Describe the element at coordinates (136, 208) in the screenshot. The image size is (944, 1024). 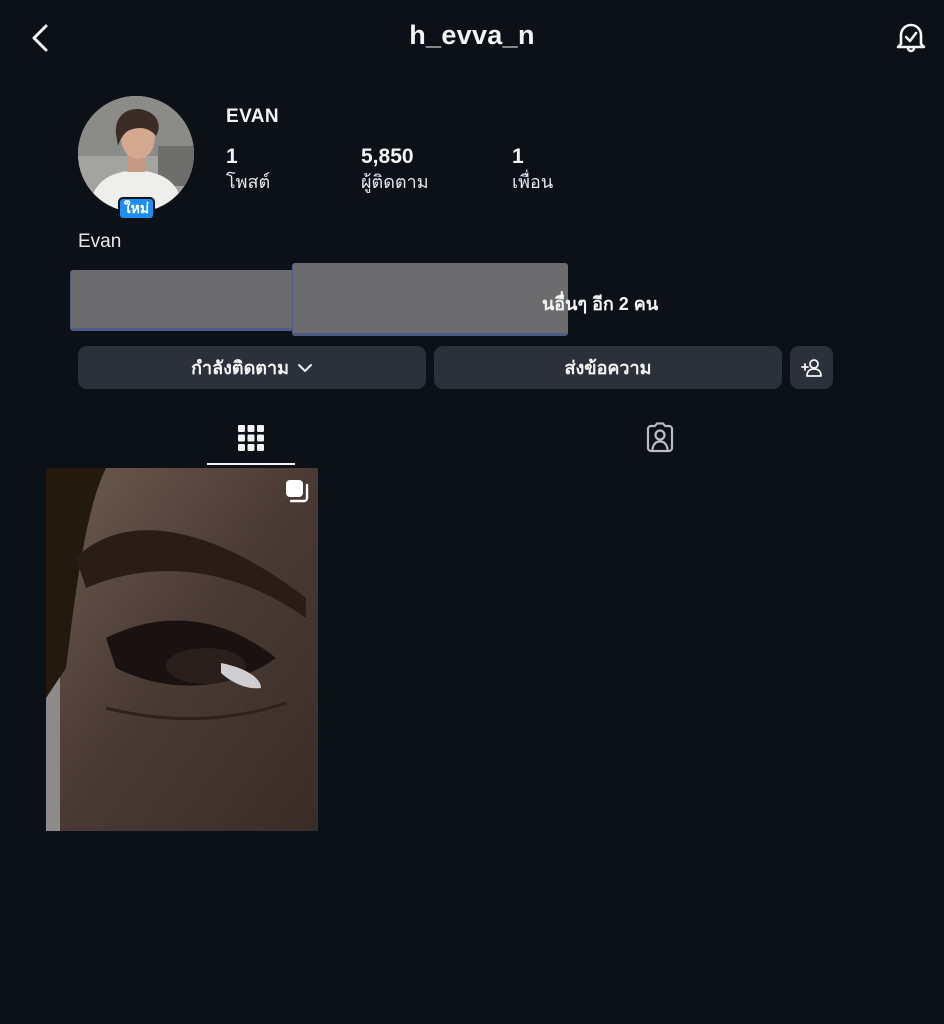
I see `new-badge: ใหม่` at that location.